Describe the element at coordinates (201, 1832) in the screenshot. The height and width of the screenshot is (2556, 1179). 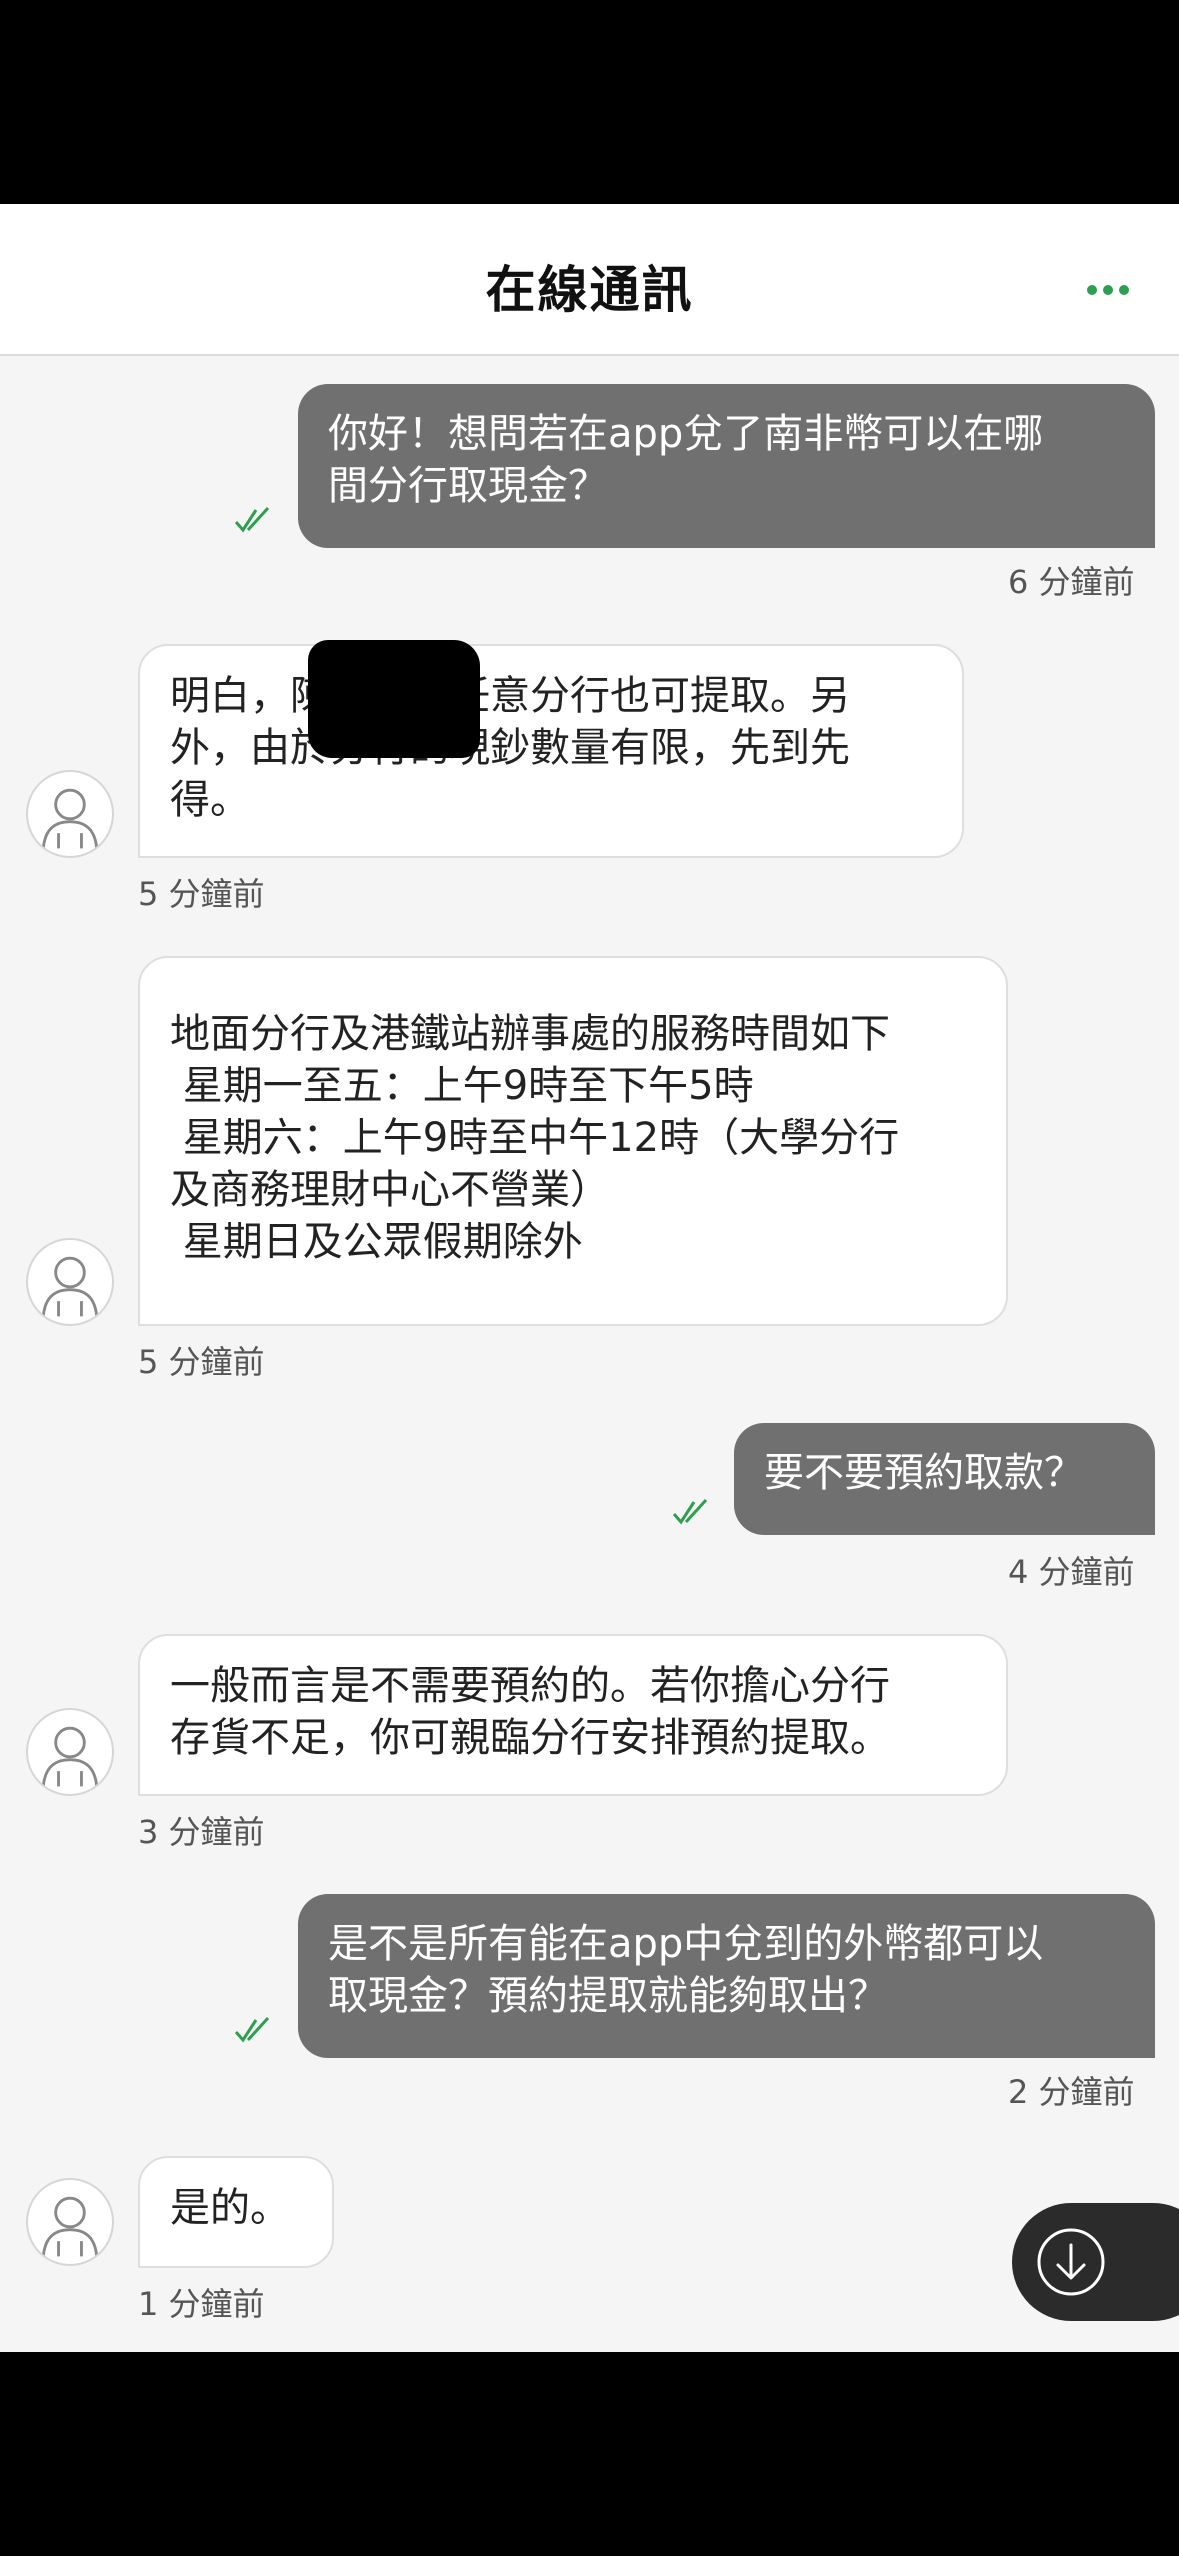
I see `message-timestamp: 3 分鐘前` at that location.